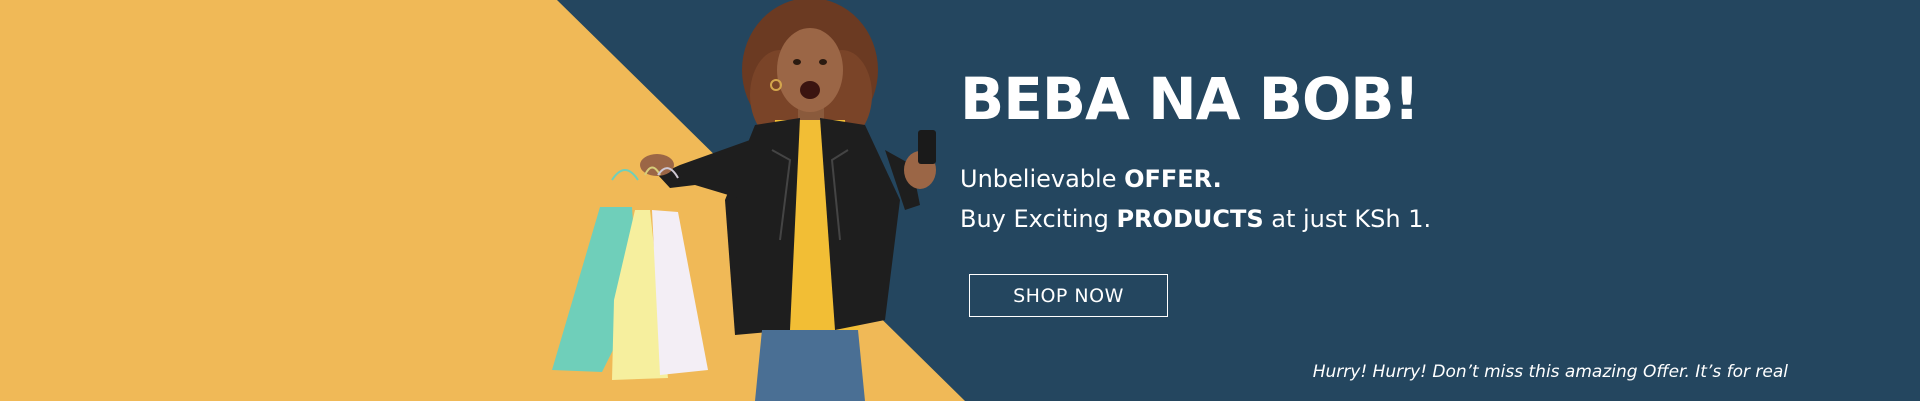 This screenshot has width=1920, height=401. What do you see at coordinates (1190, 99) in the screenshot?
I see `headline: BEBA NA BOB!` at bounding box center [1190, 99].